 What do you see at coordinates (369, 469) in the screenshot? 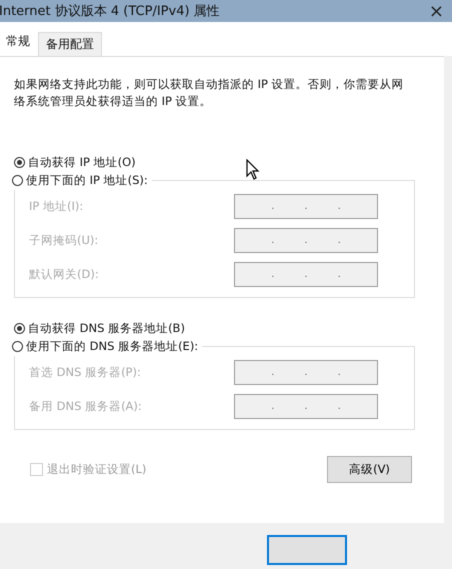
I see `advanced-button: 高级(V)` at bounding box center [369, 469].